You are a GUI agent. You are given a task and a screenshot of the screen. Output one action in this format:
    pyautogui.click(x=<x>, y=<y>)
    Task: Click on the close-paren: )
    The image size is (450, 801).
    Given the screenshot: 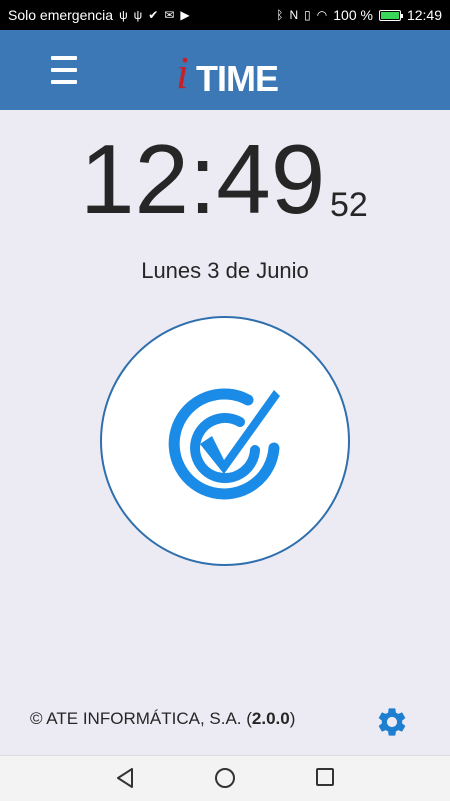 What is the action you would take?
    pyautogui.click(x=292, y=718)
    